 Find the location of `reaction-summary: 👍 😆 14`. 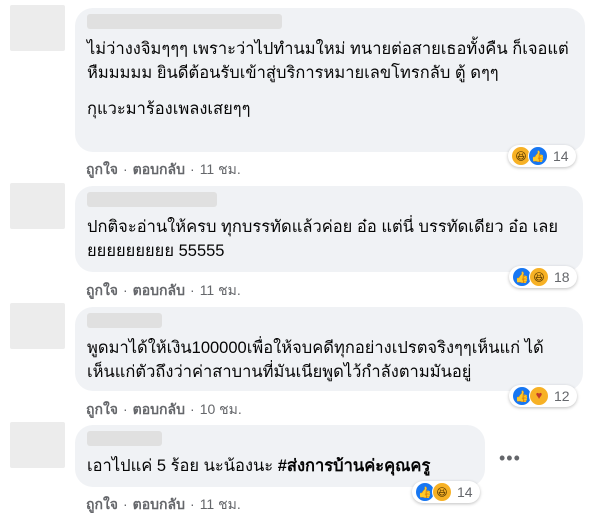

reaction-summary: 👍 😆 14 is located at coordinates (446, 492).